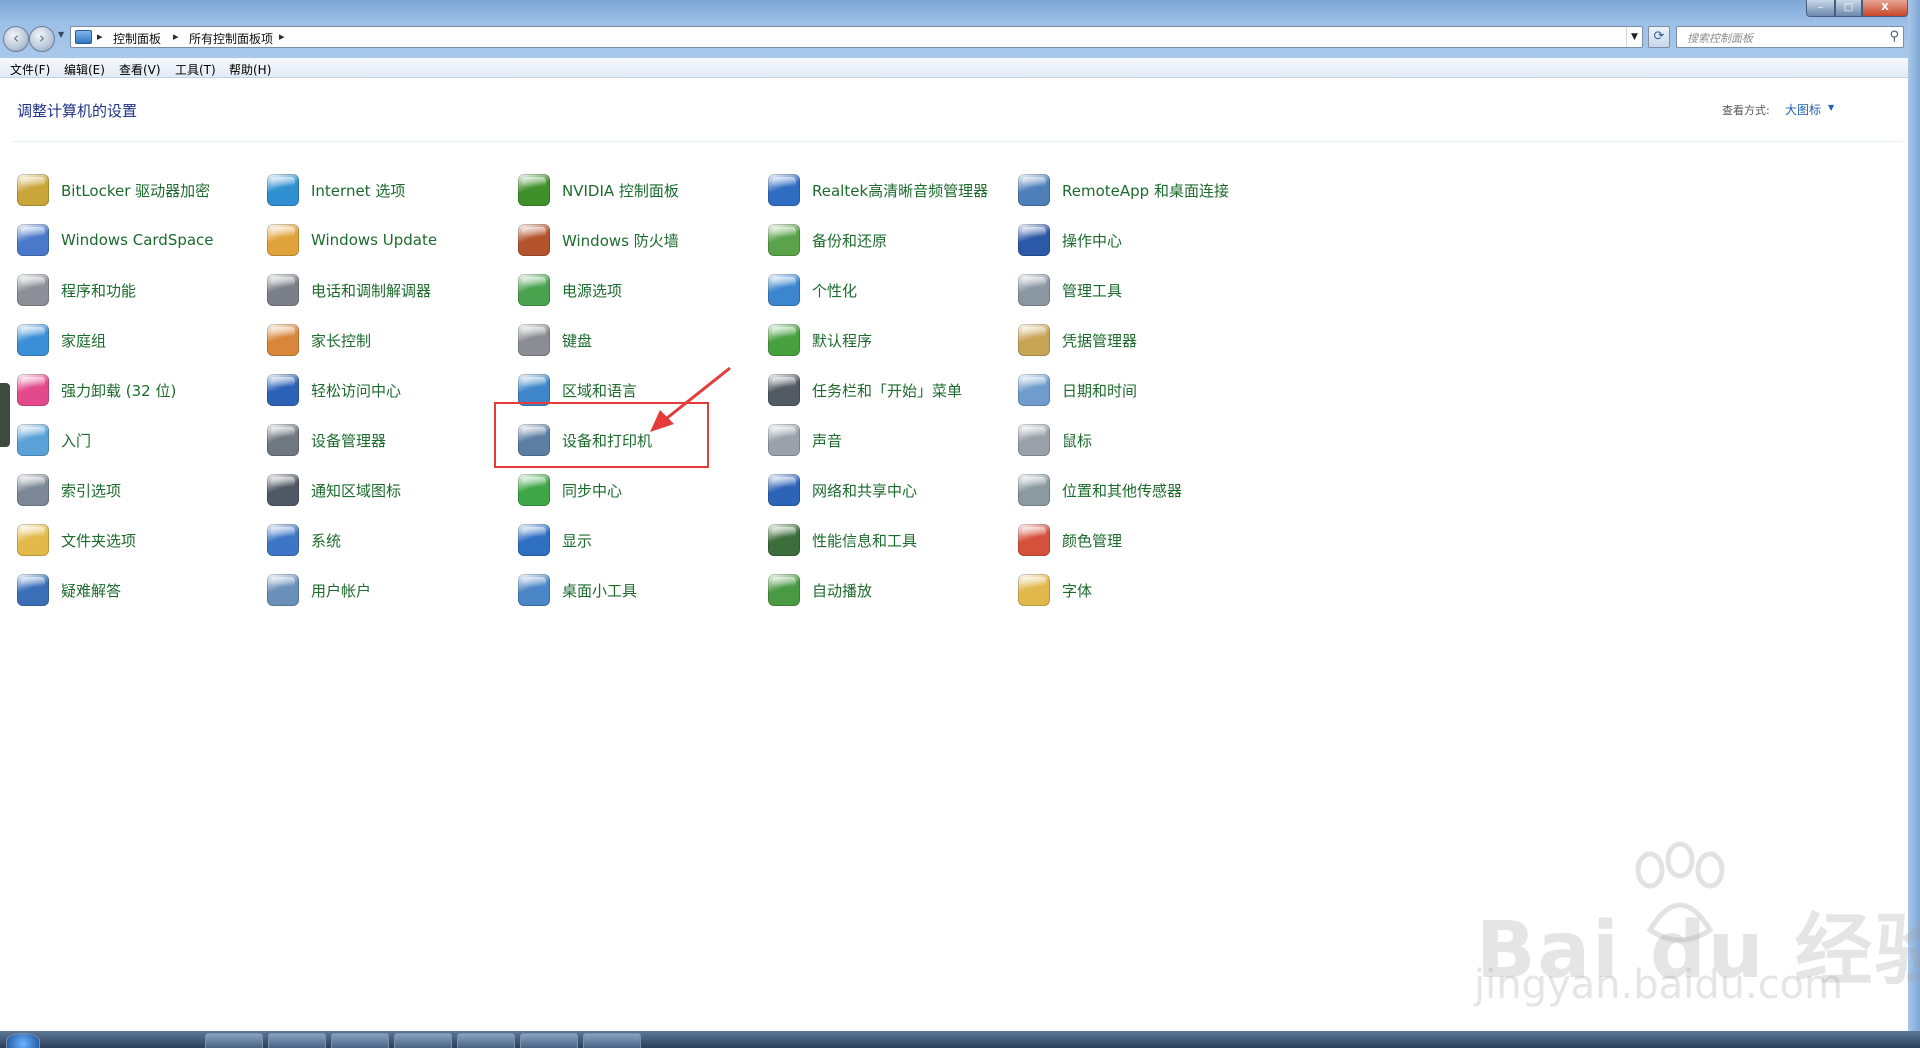 This screenshot has width=1920, height=1048. Describe the element at coordinates (33, 340) in the screenshot. I see `homegroup-icon` at that location.